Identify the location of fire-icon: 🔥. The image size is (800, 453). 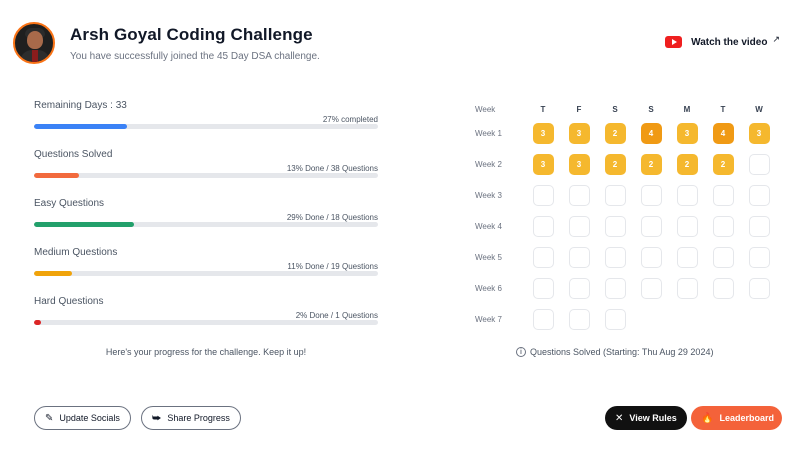
(707, 418).